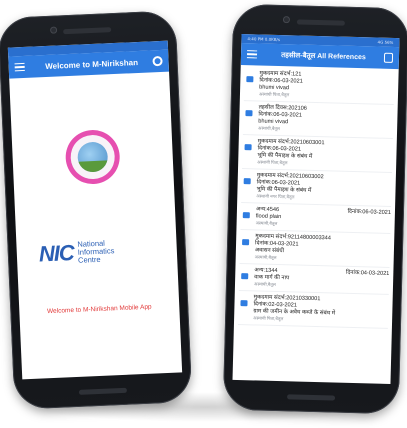  I want to click on app-title: तहसील-बैतूल All References, so click(323, 56).